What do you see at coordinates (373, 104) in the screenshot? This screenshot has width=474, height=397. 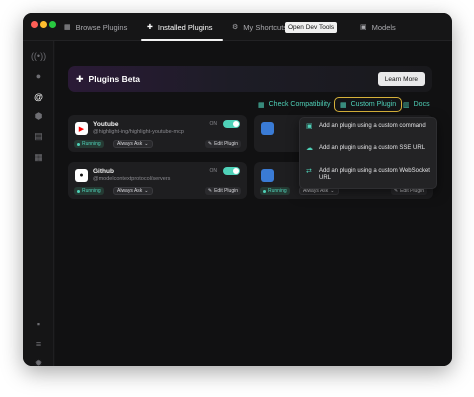 I see `custom-plugin-label: Custom Plugin` at bounding box center [373, 104].